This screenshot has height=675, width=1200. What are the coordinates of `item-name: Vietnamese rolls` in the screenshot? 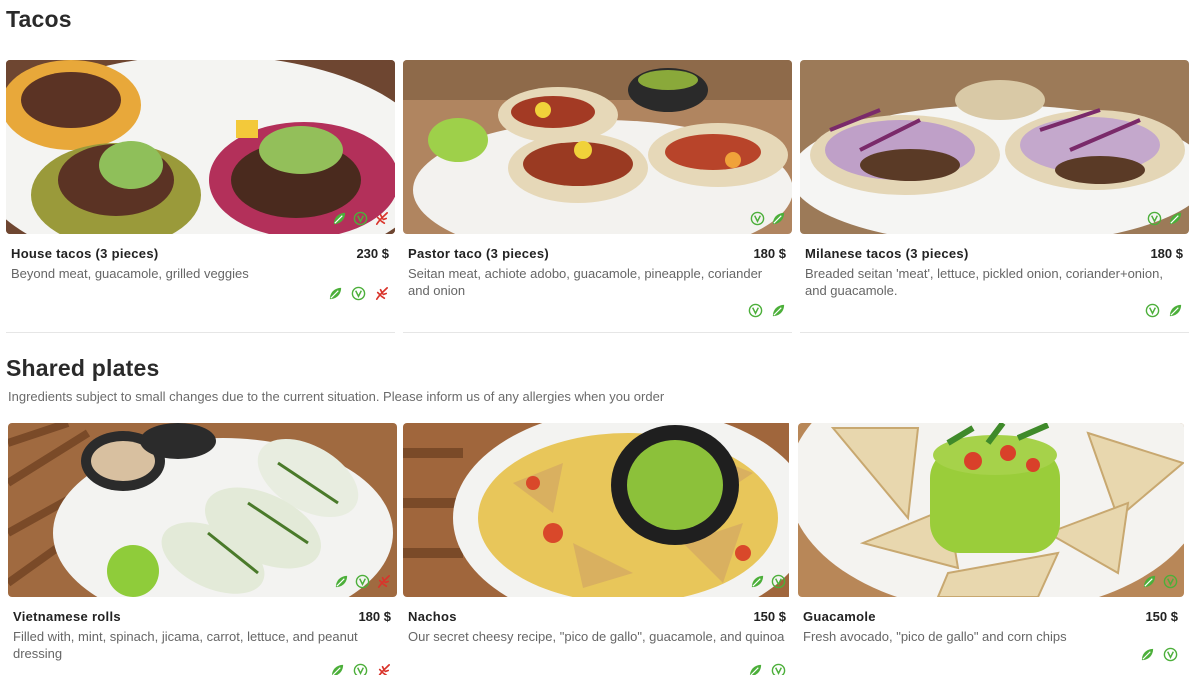 It's located at (67, 616).